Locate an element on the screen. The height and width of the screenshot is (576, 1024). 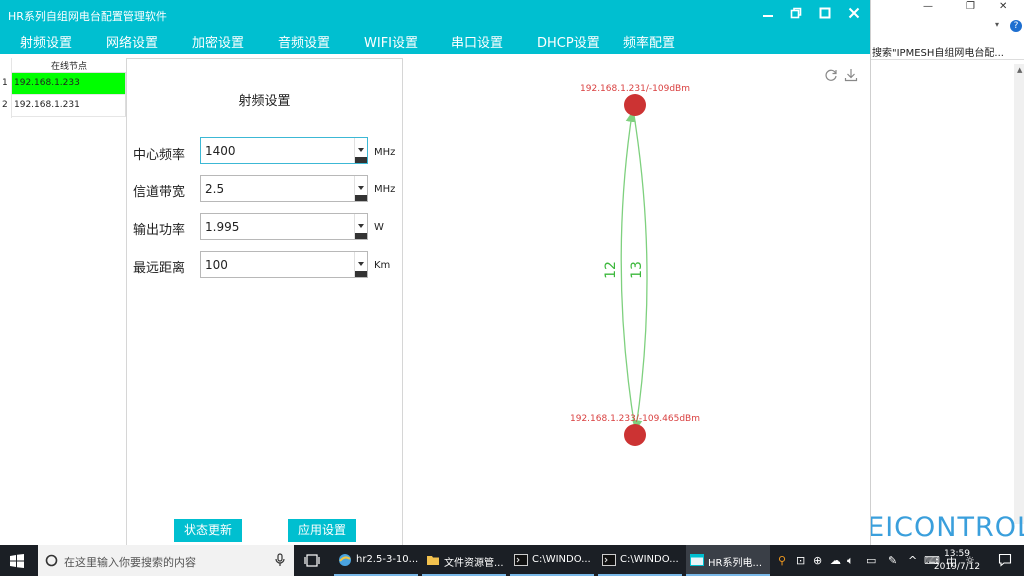
volume-icon: 🔈︎ is located at coordinates (850, 561).